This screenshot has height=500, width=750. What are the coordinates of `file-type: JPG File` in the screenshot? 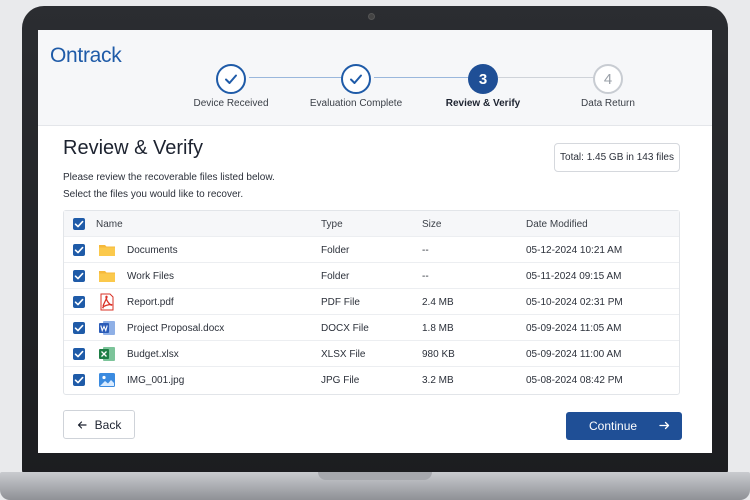 It's located at (340, 380).